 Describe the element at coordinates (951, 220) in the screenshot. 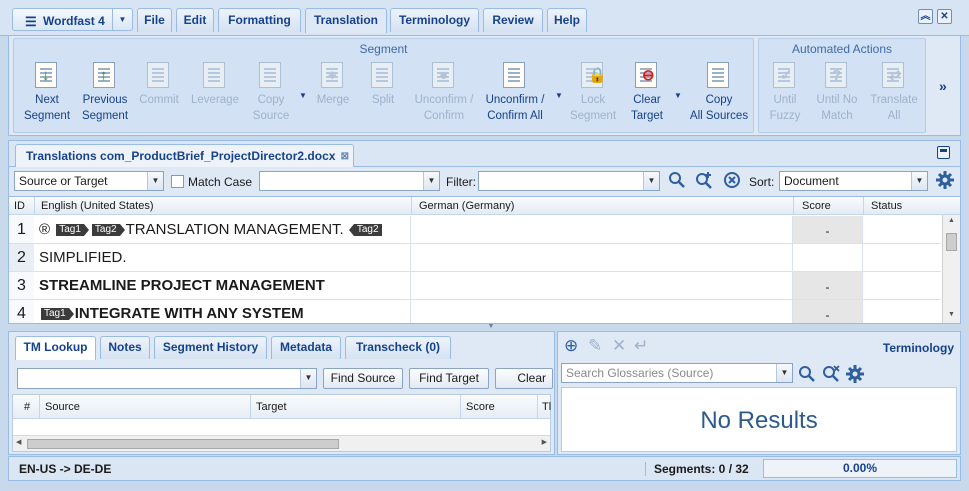

I see `scroll-up-icon: ▲` at that location.